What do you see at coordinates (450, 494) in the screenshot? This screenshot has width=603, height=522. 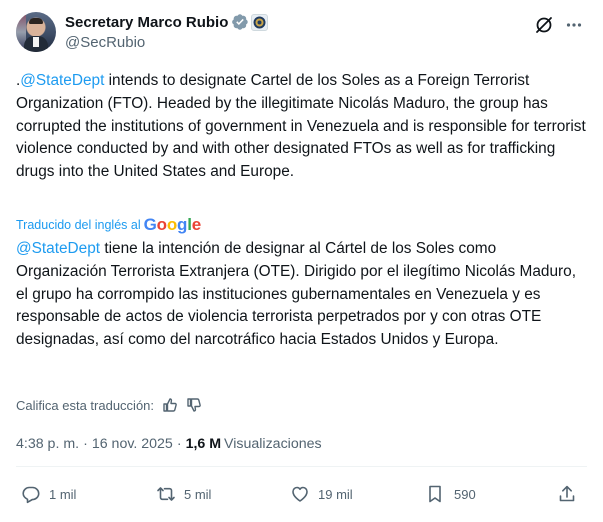 I see `bookmark-button: 590` at bounding box center [450, 494].